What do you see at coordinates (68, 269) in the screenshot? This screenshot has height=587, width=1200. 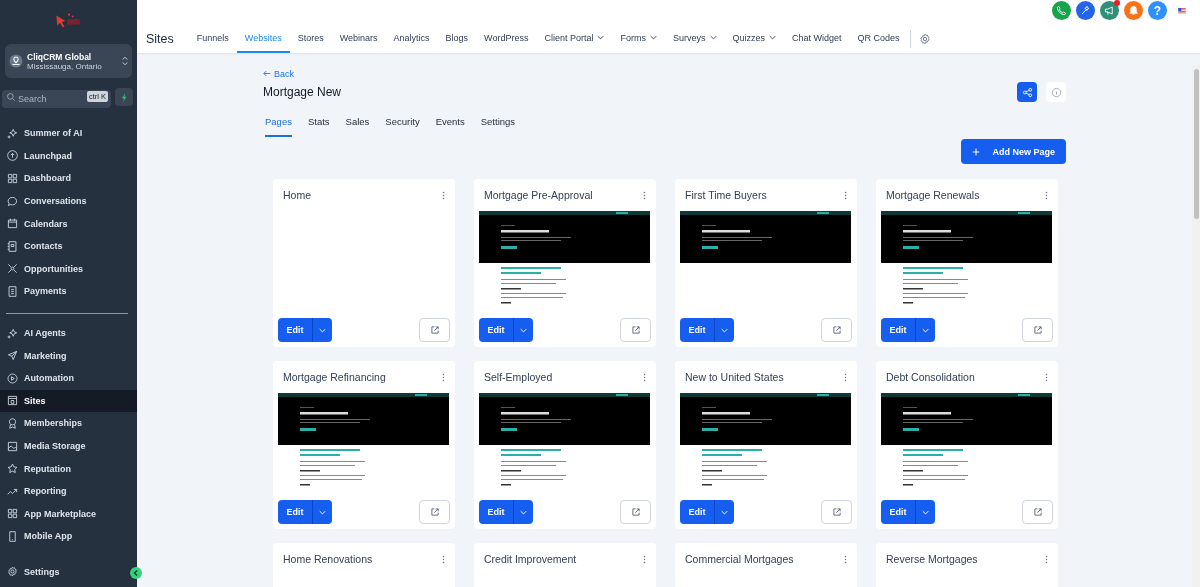 I see `sidebar-item: Opportunities` at bounding box center [68, 269].